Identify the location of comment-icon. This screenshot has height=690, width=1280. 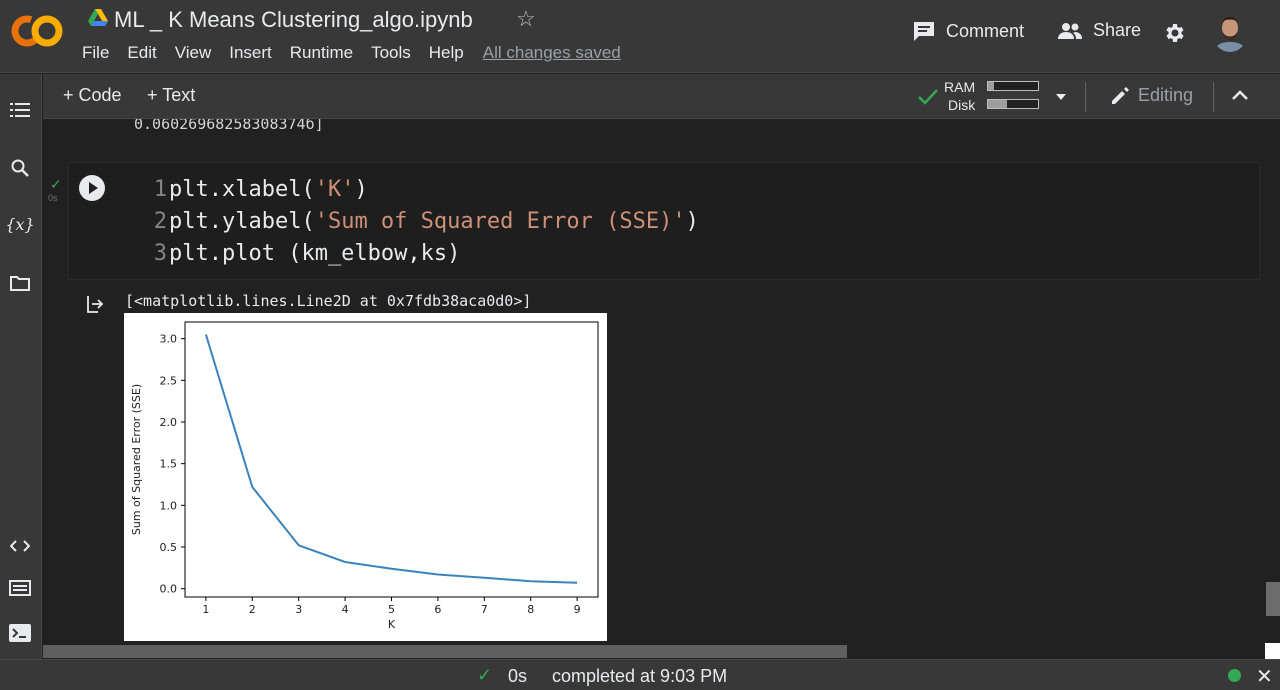
(924, 31).